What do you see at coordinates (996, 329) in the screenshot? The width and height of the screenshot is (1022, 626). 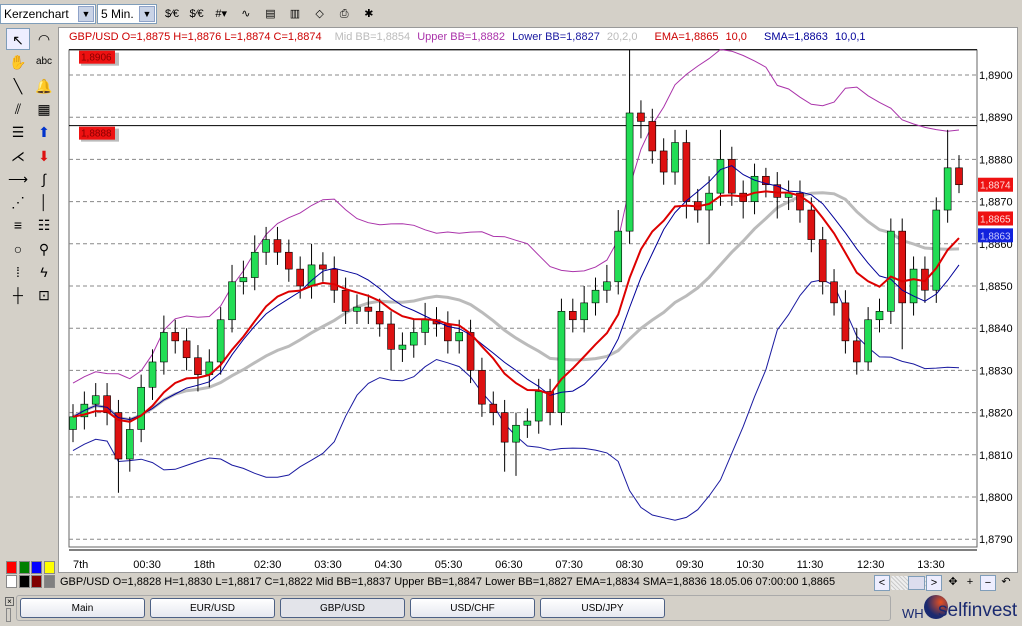 I see `y-tick-label: 1,8840` at bounding box center [996, 329].